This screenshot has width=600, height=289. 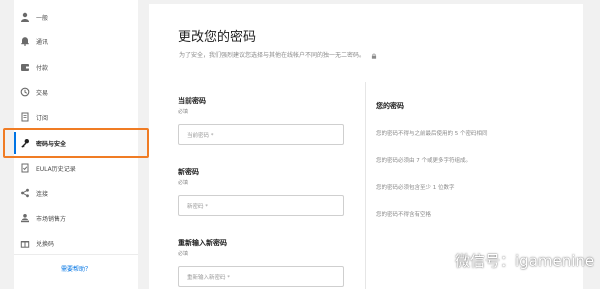 I want to click on sidebar-item-label: 连接, so click(x=42, y=194).